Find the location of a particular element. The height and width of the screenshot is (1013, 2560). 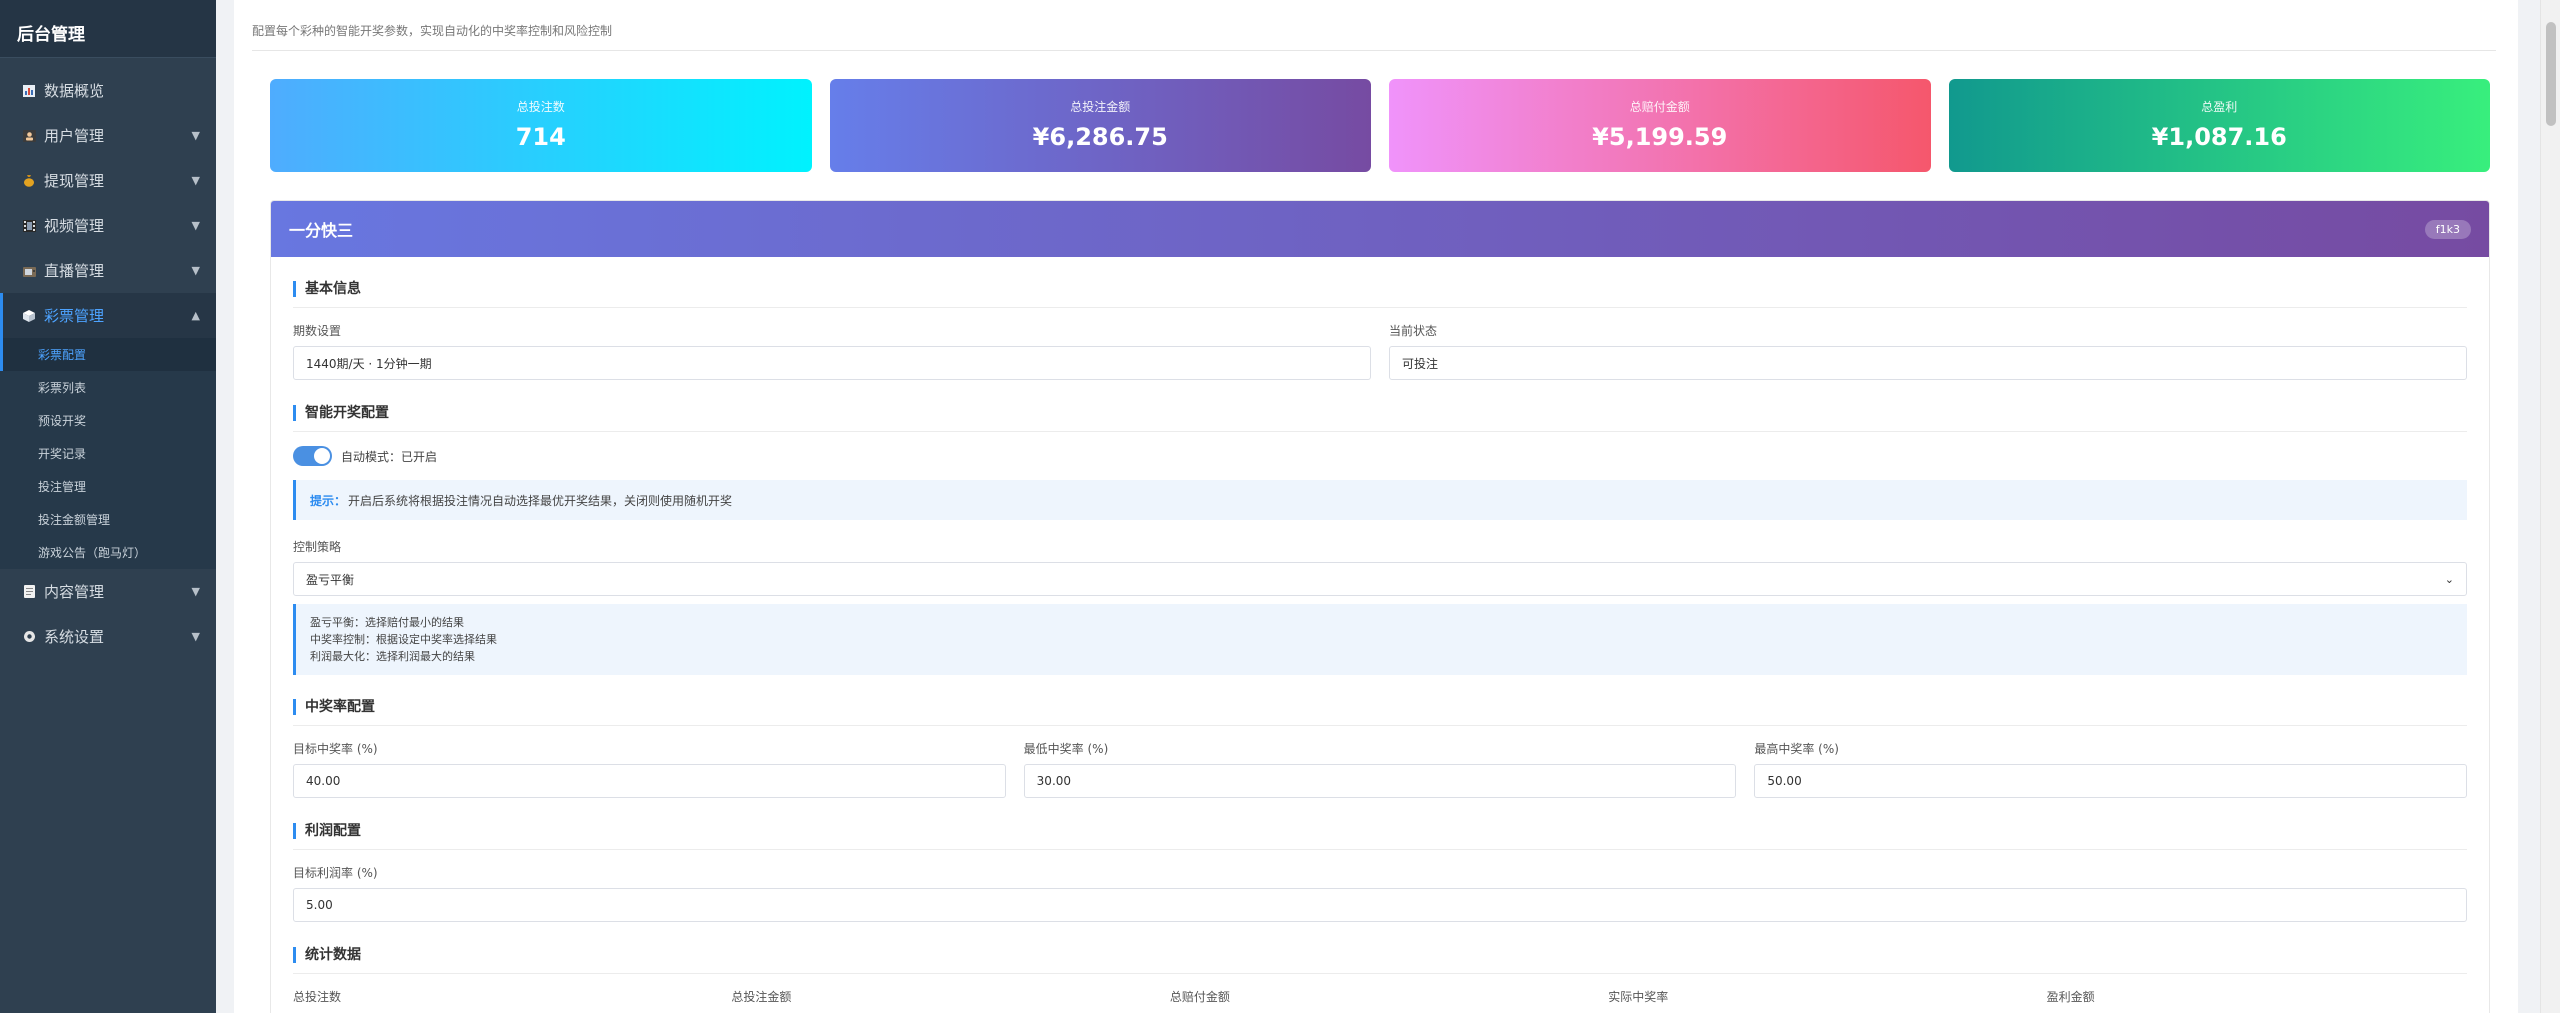

sidebar-item-withdraw: 提现管理 ▼ is located at coordinates (108, 180).